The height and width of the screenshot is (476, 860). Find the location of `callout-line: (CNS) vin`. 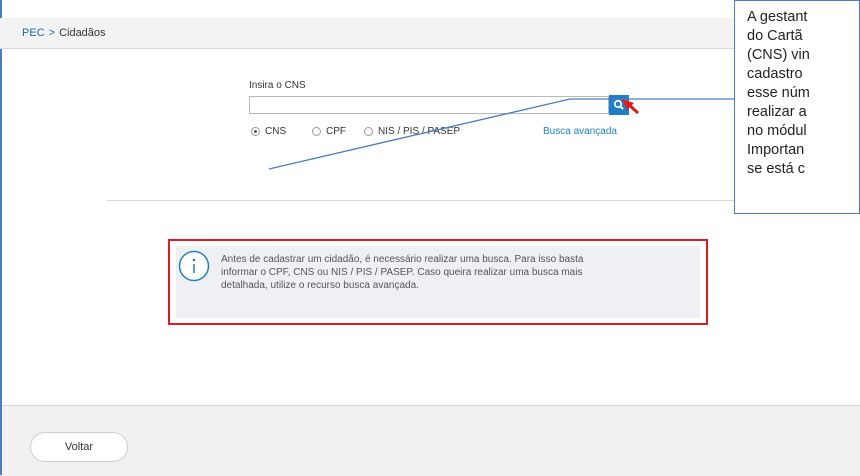

callout-line: (CNS) vin is located at coordinates (778, 55).